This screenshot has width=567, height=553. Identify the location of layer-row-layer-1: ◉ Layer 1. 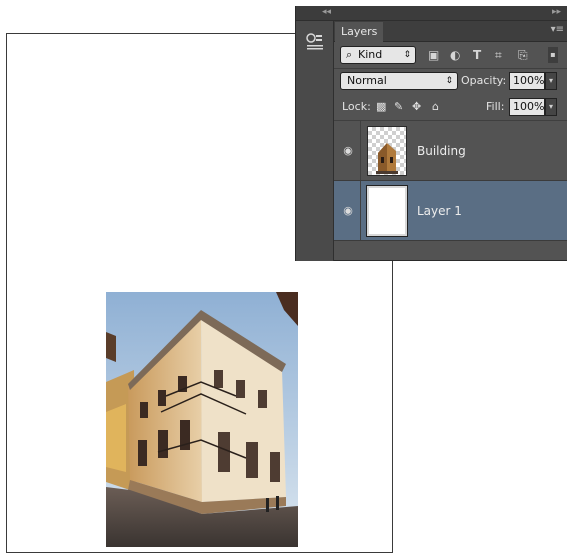
(450, 211).